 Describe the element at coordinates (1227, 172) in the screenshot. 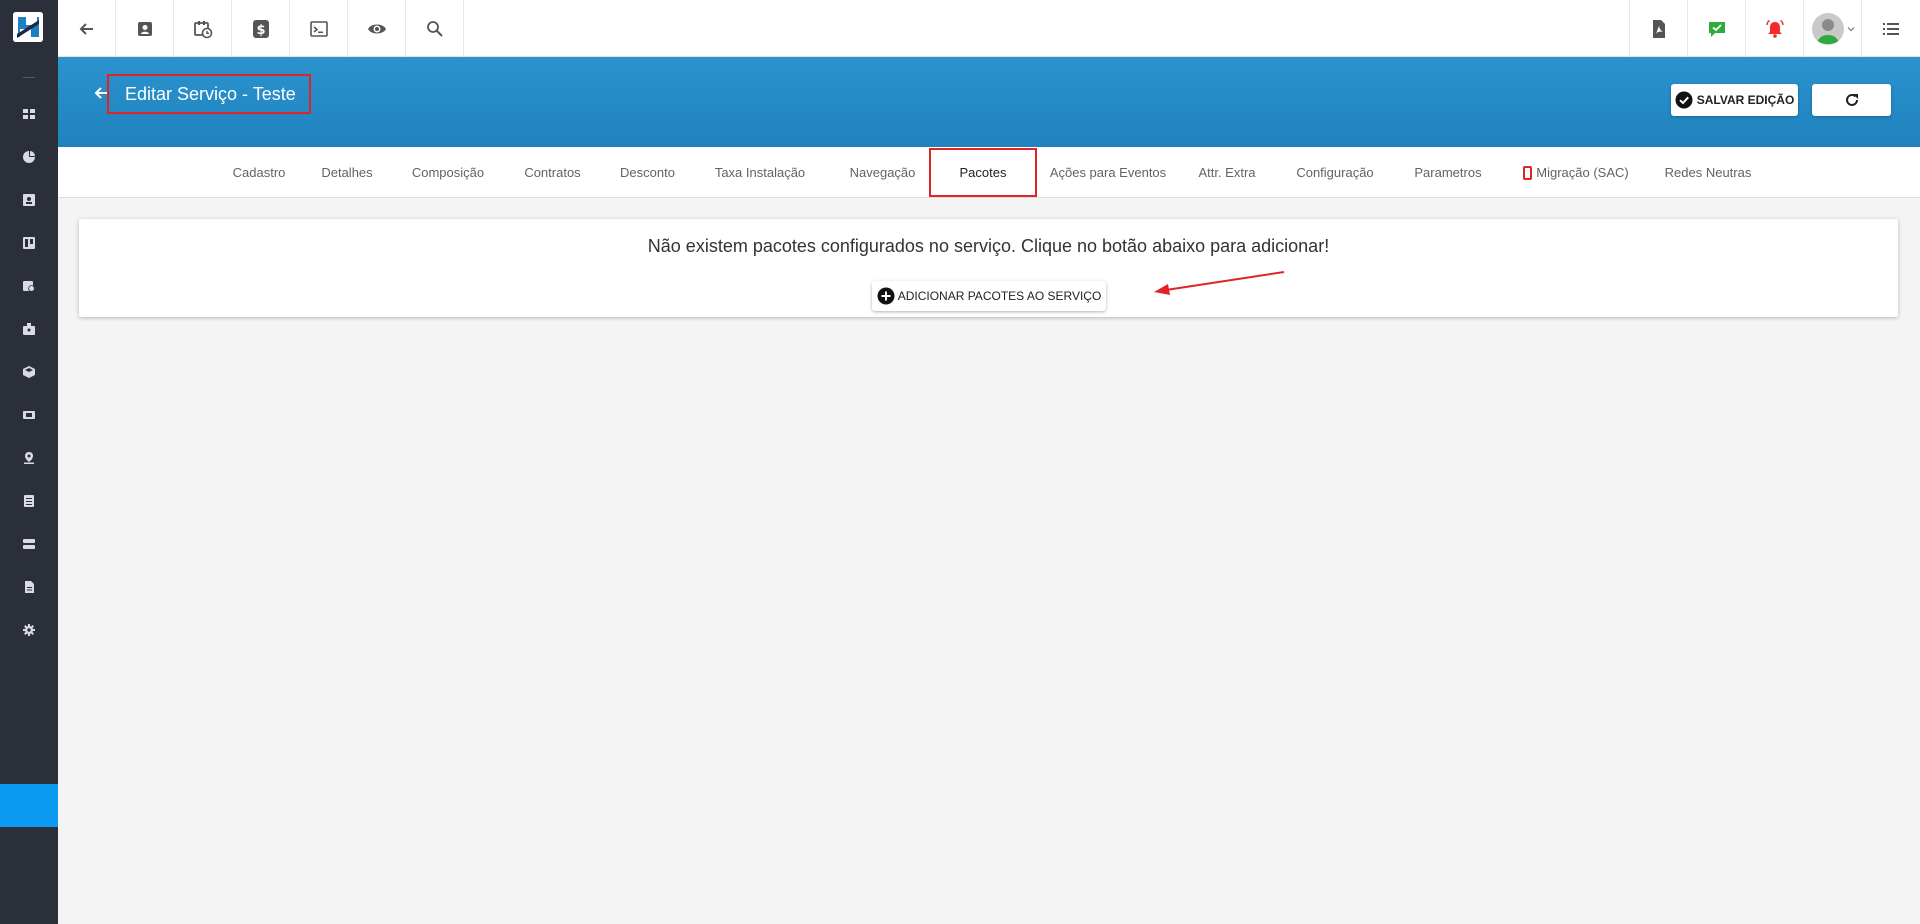

I see `tab-attr-extra: Attr. Extra` at that location.